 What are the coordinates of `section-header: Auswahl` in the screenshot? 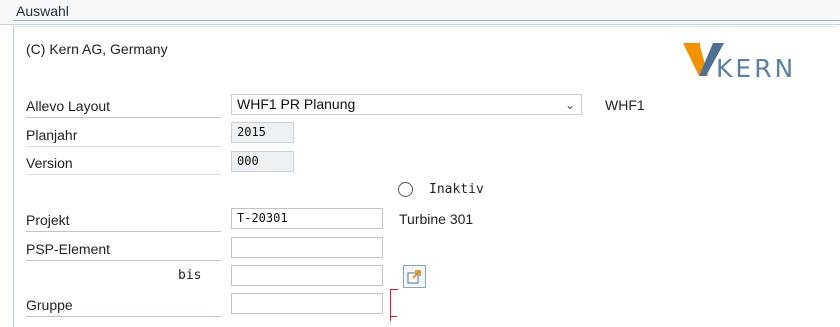 It's located at (420, 12).